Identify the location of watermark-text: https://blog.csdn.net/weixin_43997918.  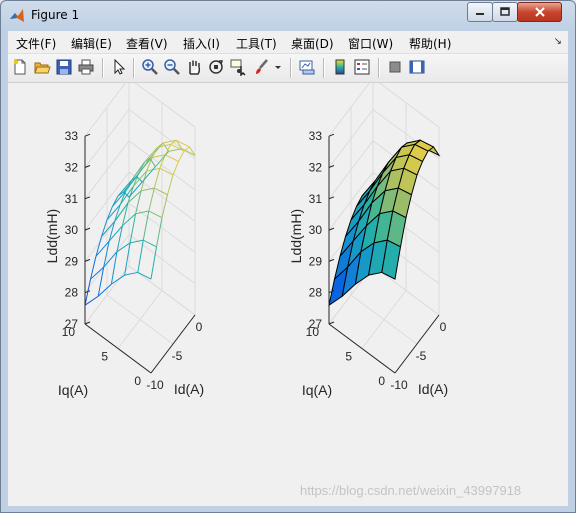
(410, 490).